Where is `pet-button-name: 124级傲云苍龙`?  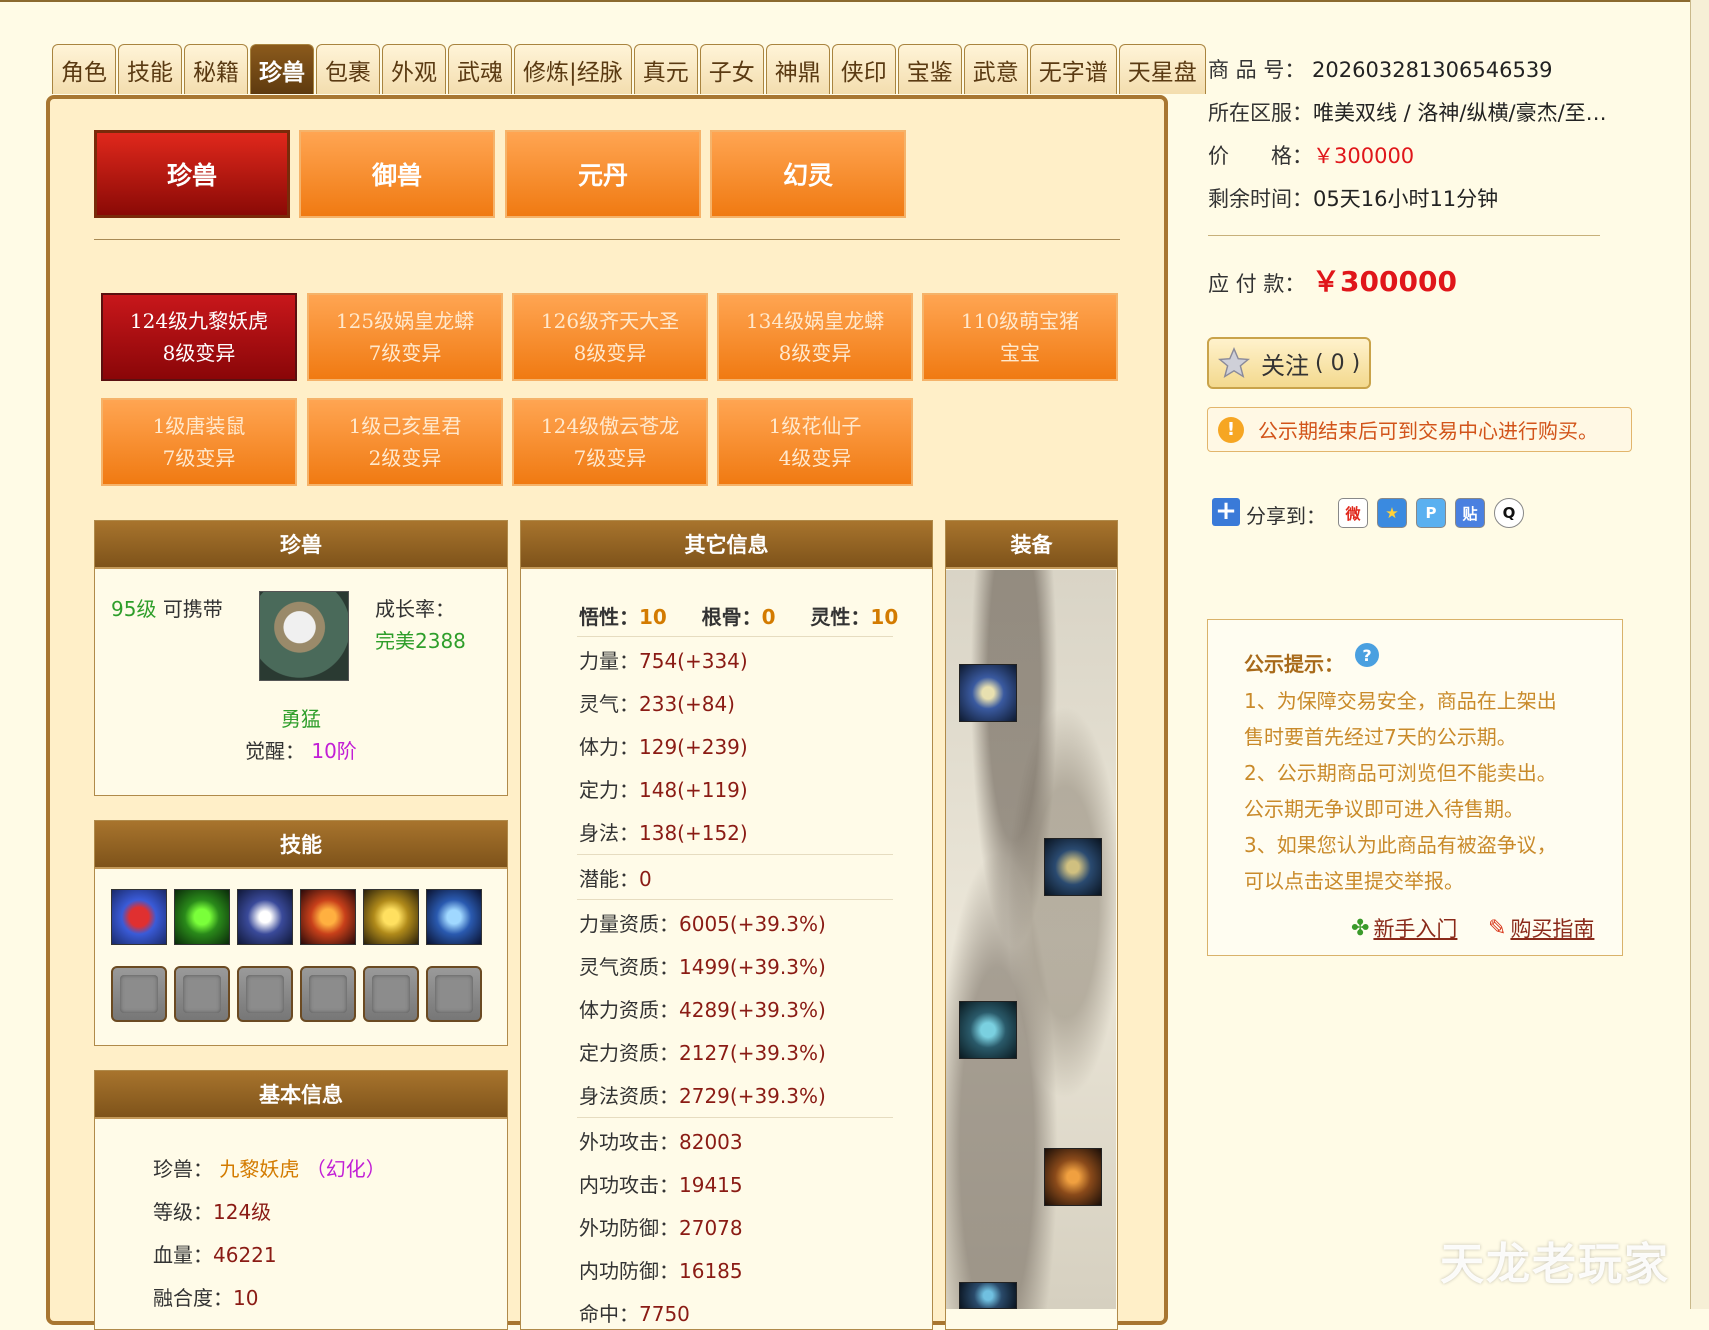
pet-button-name: 124级傲云苍龙 is located at coordinates (610, 426).